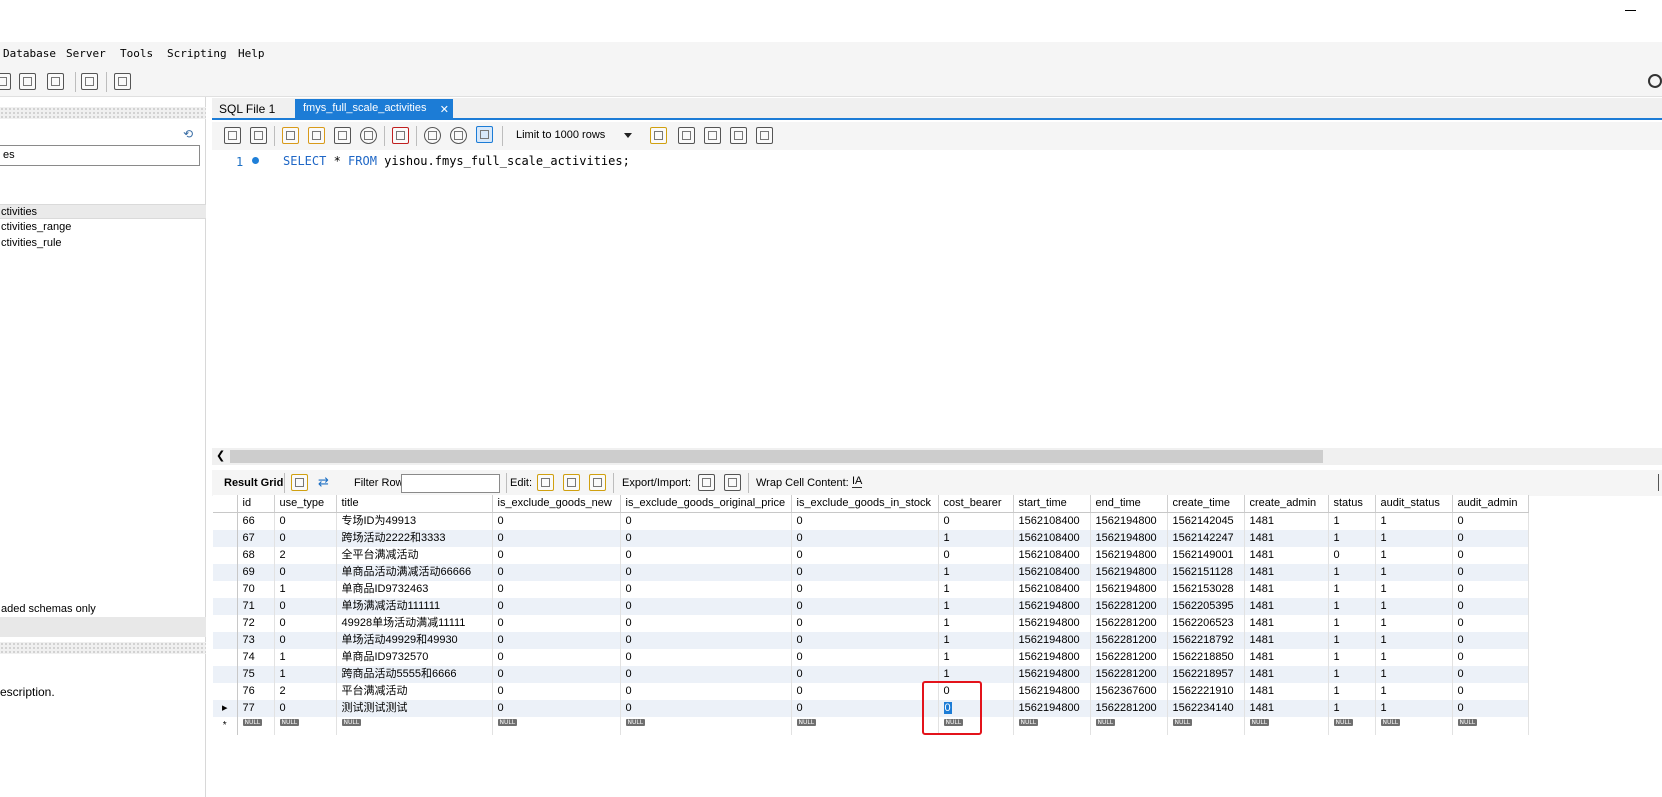  Describe the element at coordinates (414, 504) in the screenshot. I see `column-header: title` at that location.